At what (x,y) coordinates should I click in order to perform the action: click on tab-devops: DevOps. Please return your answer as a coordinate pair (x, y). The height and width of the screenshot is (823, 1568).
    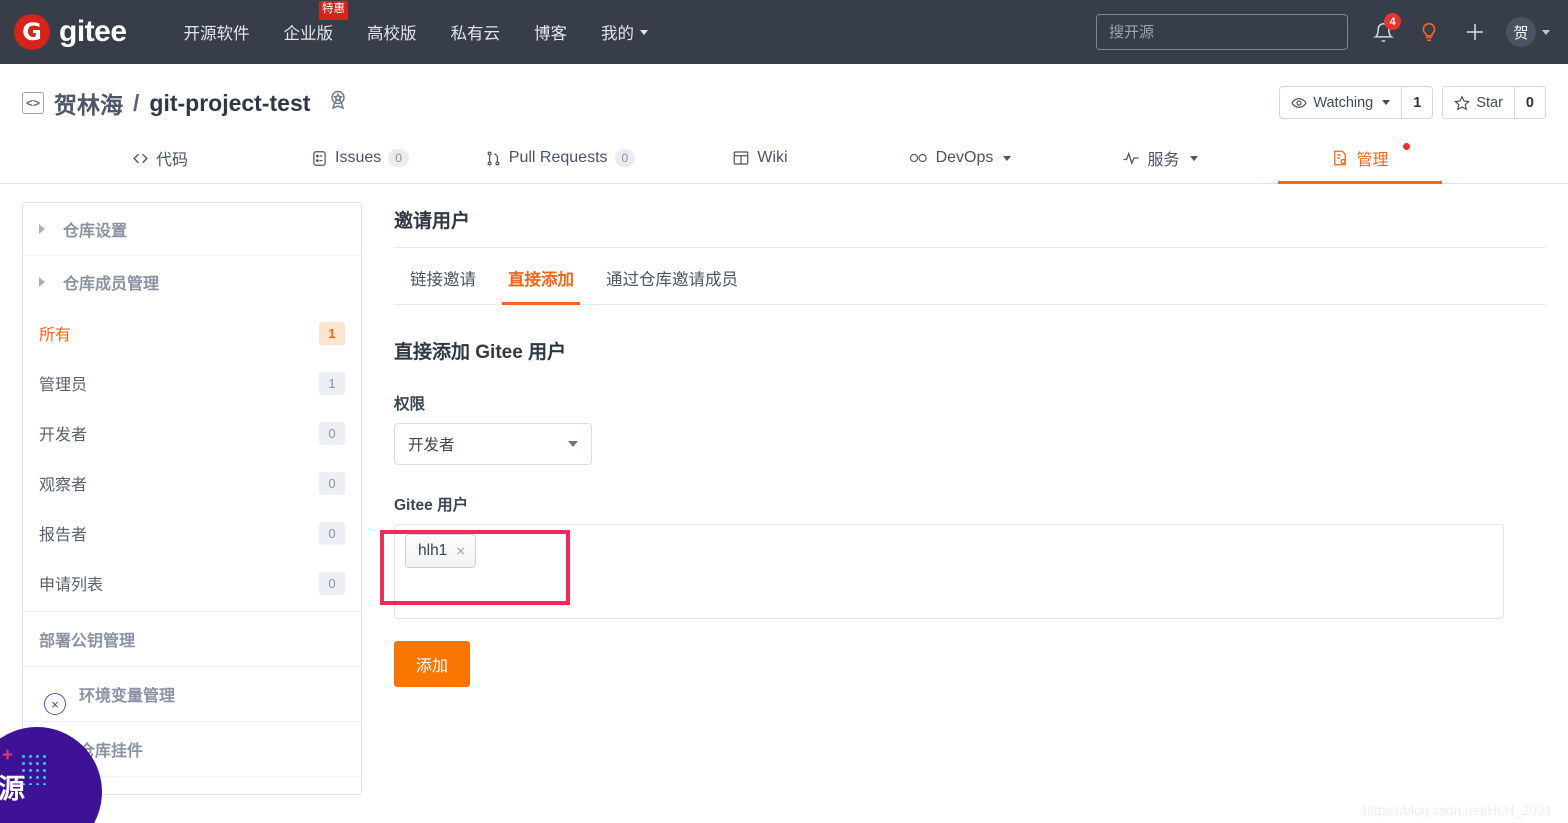
    Looking at the image, I should click on (960, 158).